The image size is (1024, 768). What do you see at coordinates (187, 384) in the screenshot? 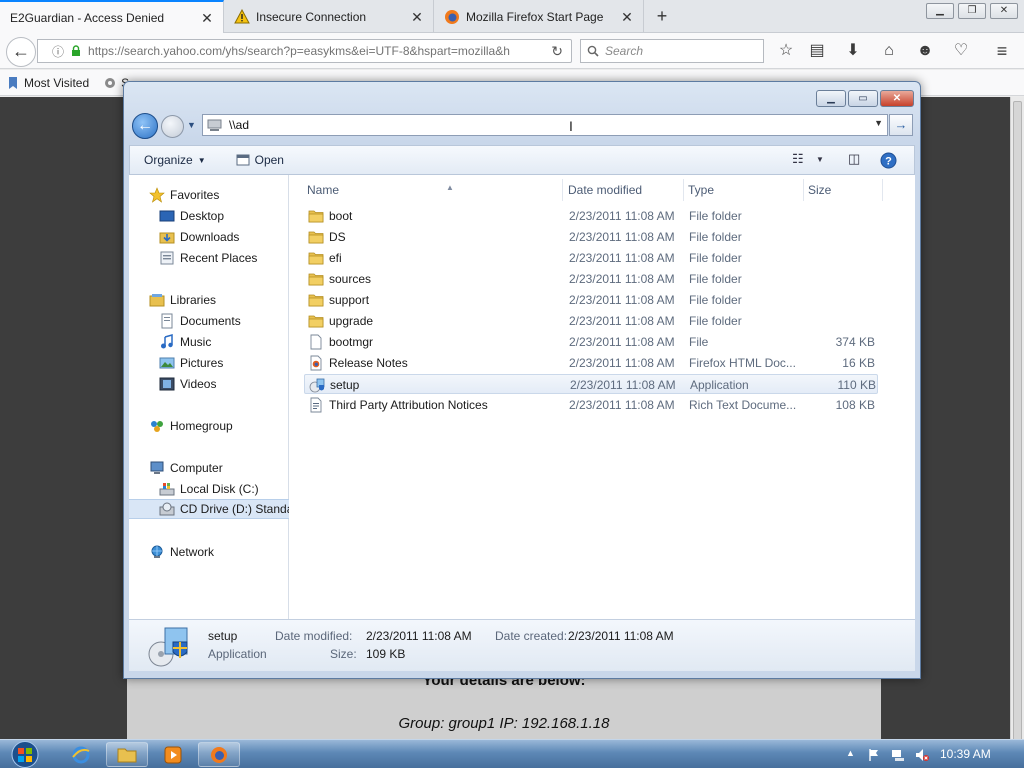
I see `nav-videos: Videos` at bounding box center [187, 384].